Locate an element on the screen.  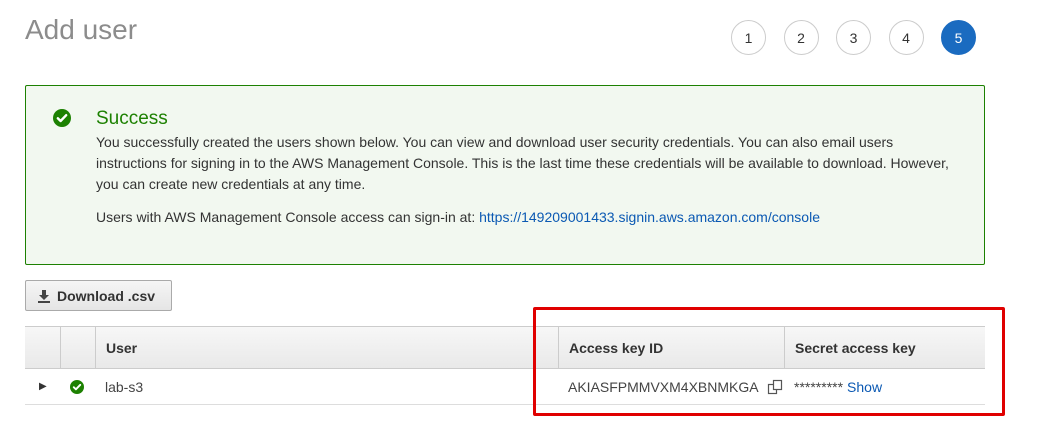
step-3-button: 3 is located at coordinates (853, 37).